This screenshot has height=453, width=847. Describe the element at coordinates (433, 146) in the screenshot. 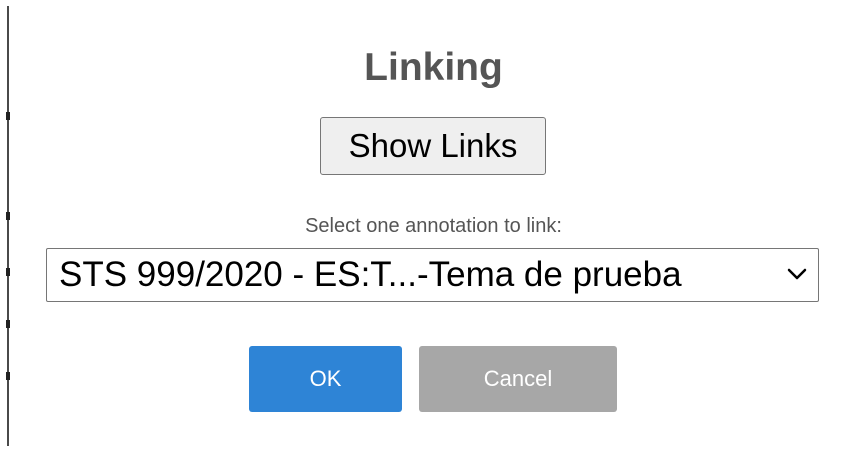

I see `show-links-button: Show Links` at that location.